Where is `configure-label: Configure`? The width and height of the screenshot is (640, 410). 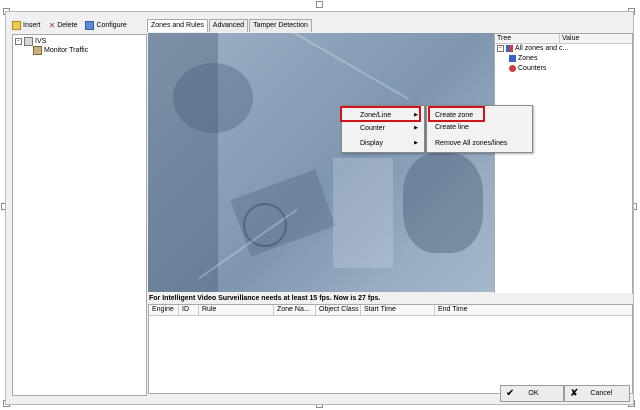
configure-label: Configure is located at coordinates (111, 25).